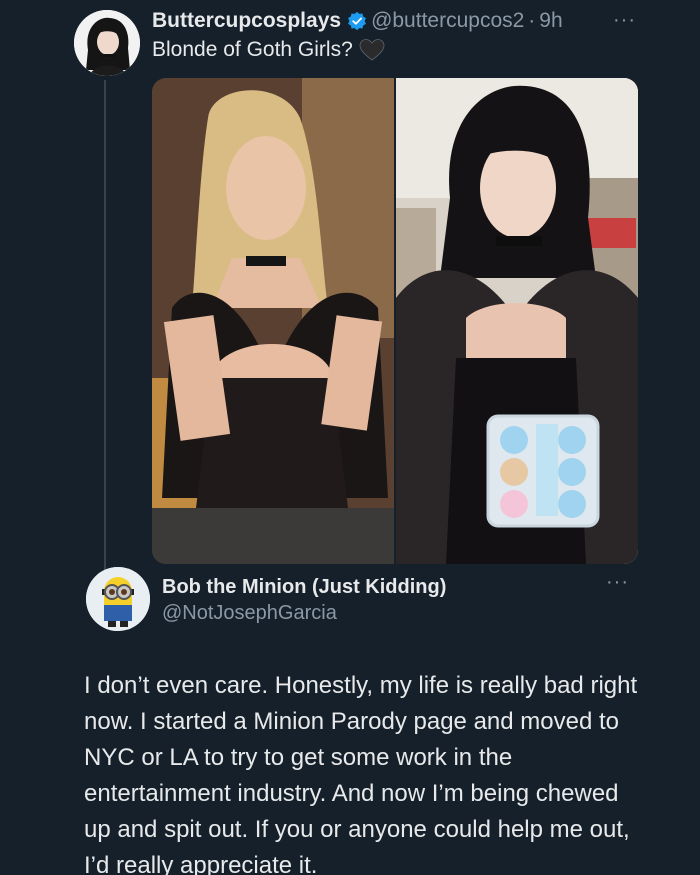  I want to click on black-heart-icon, so click(372, 50).